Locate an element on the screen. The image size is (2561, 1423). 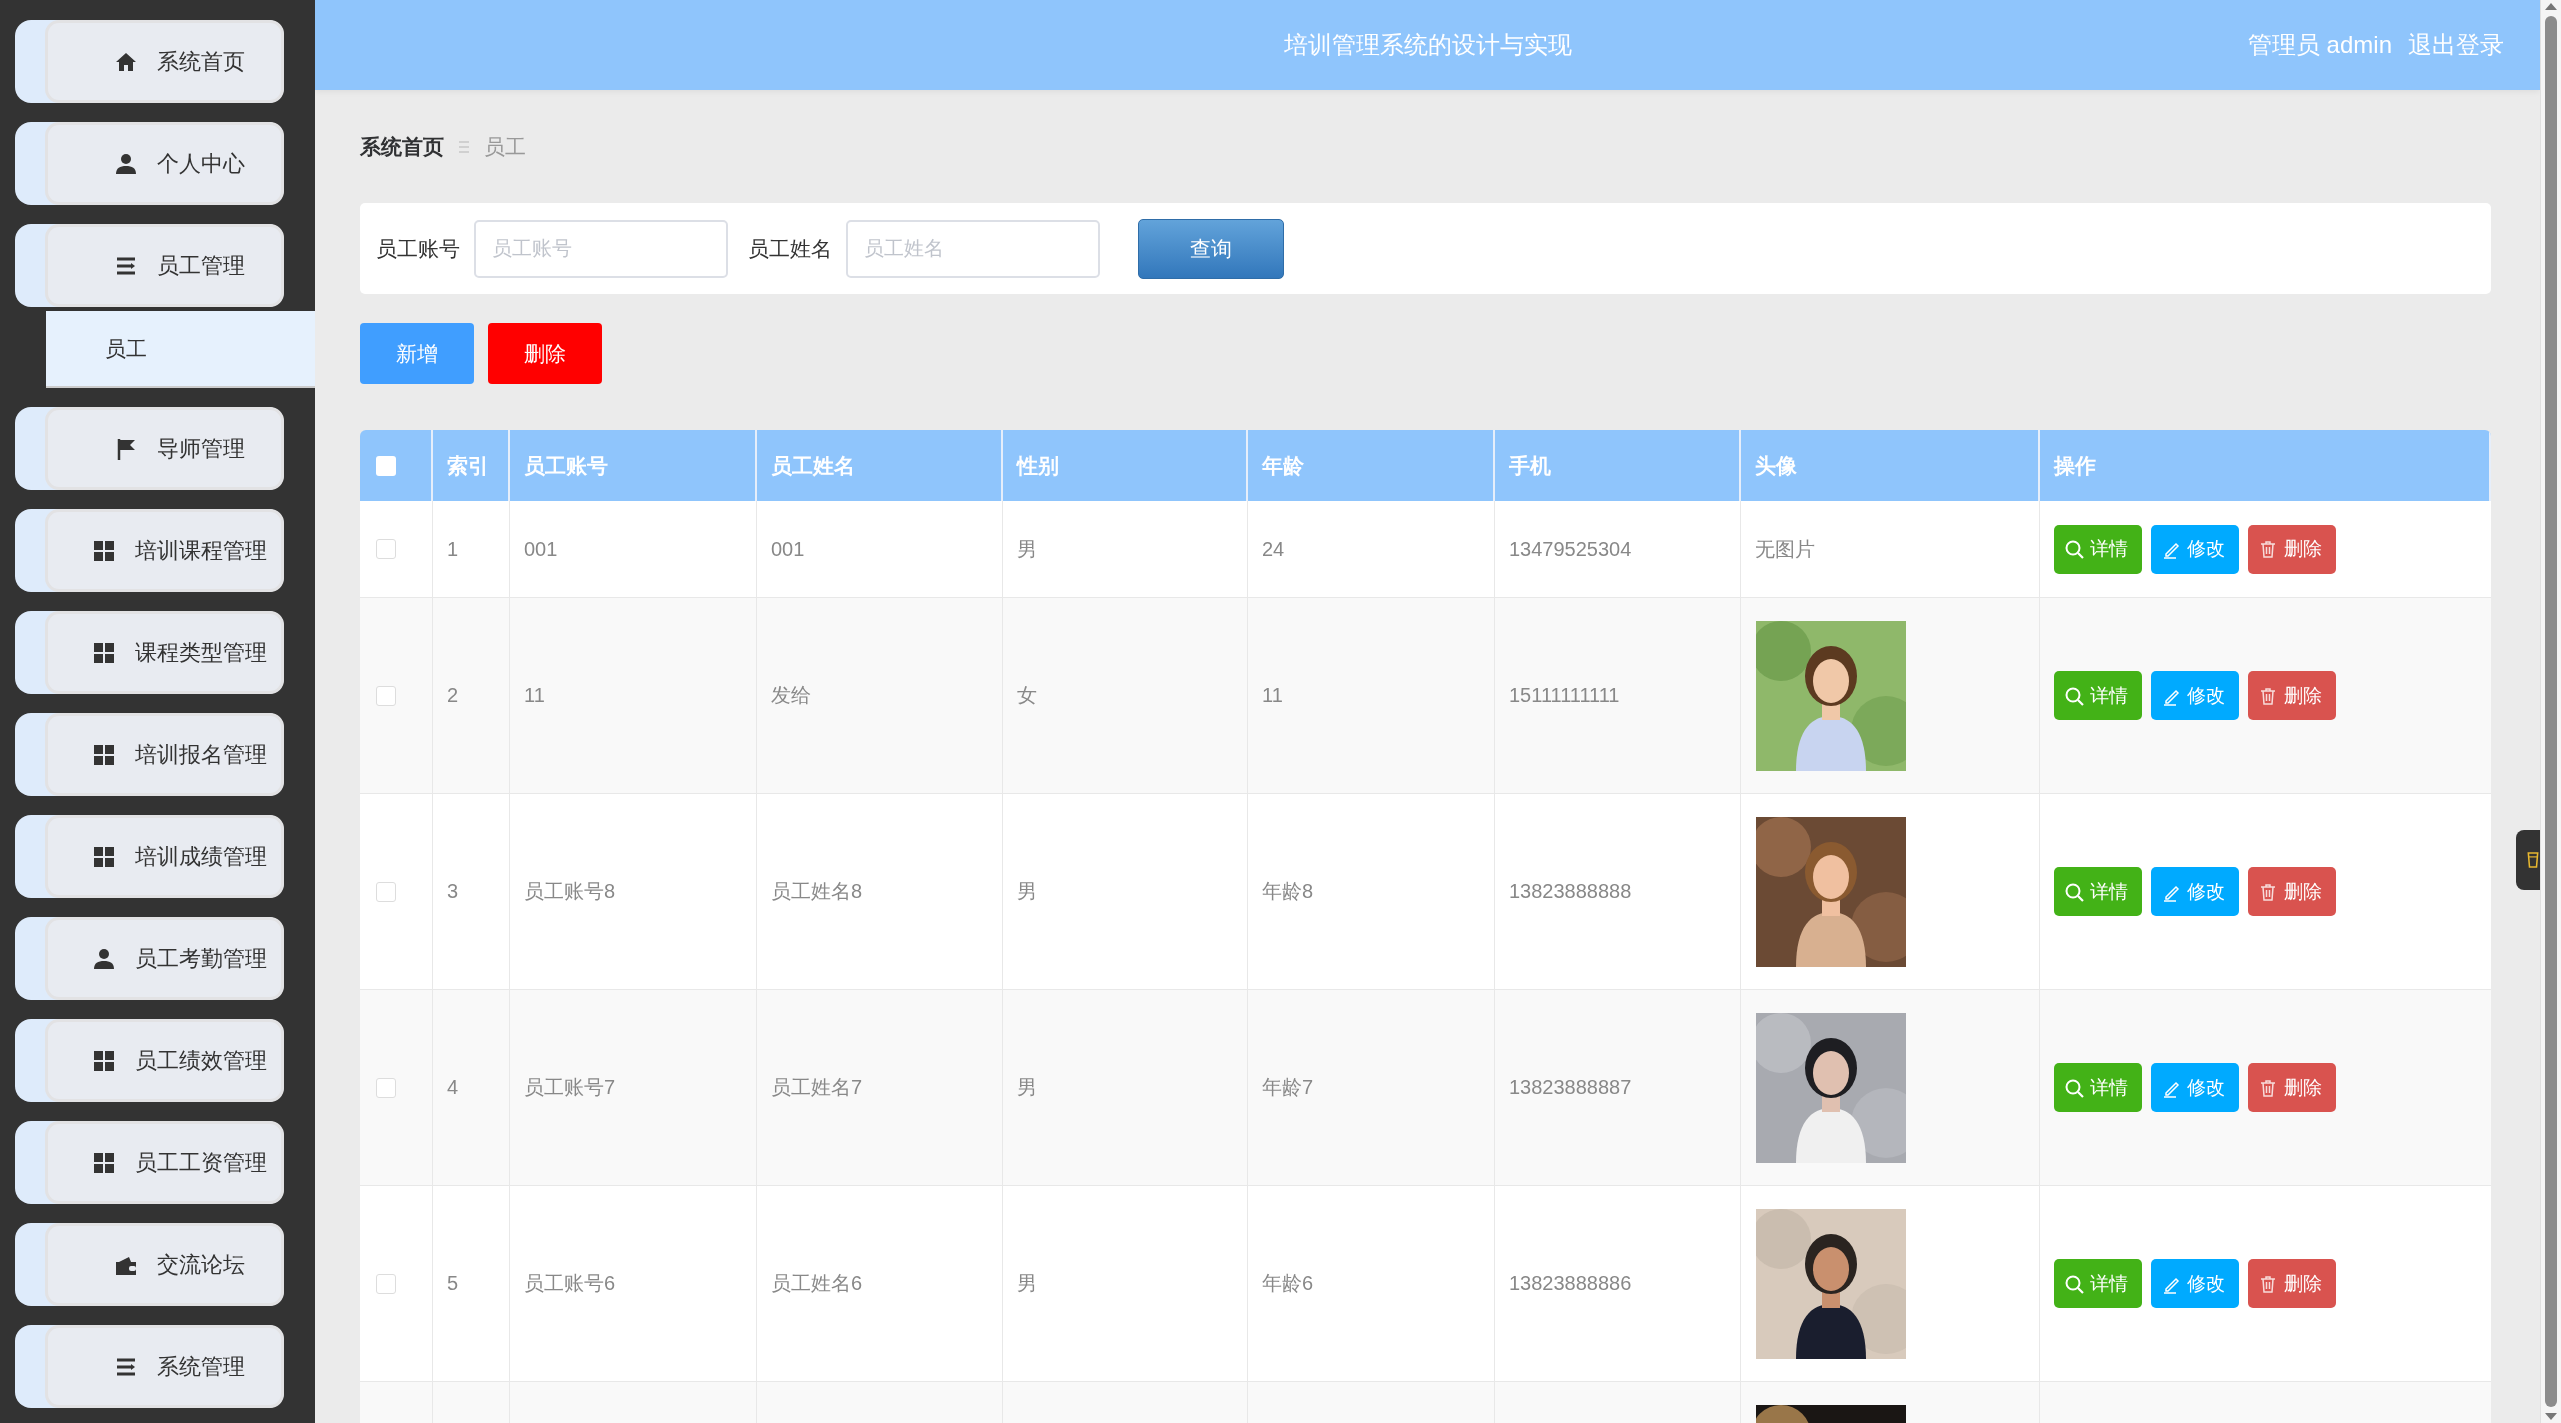
menu-item: 课程类型管理 is located at coordinates (149, 652).